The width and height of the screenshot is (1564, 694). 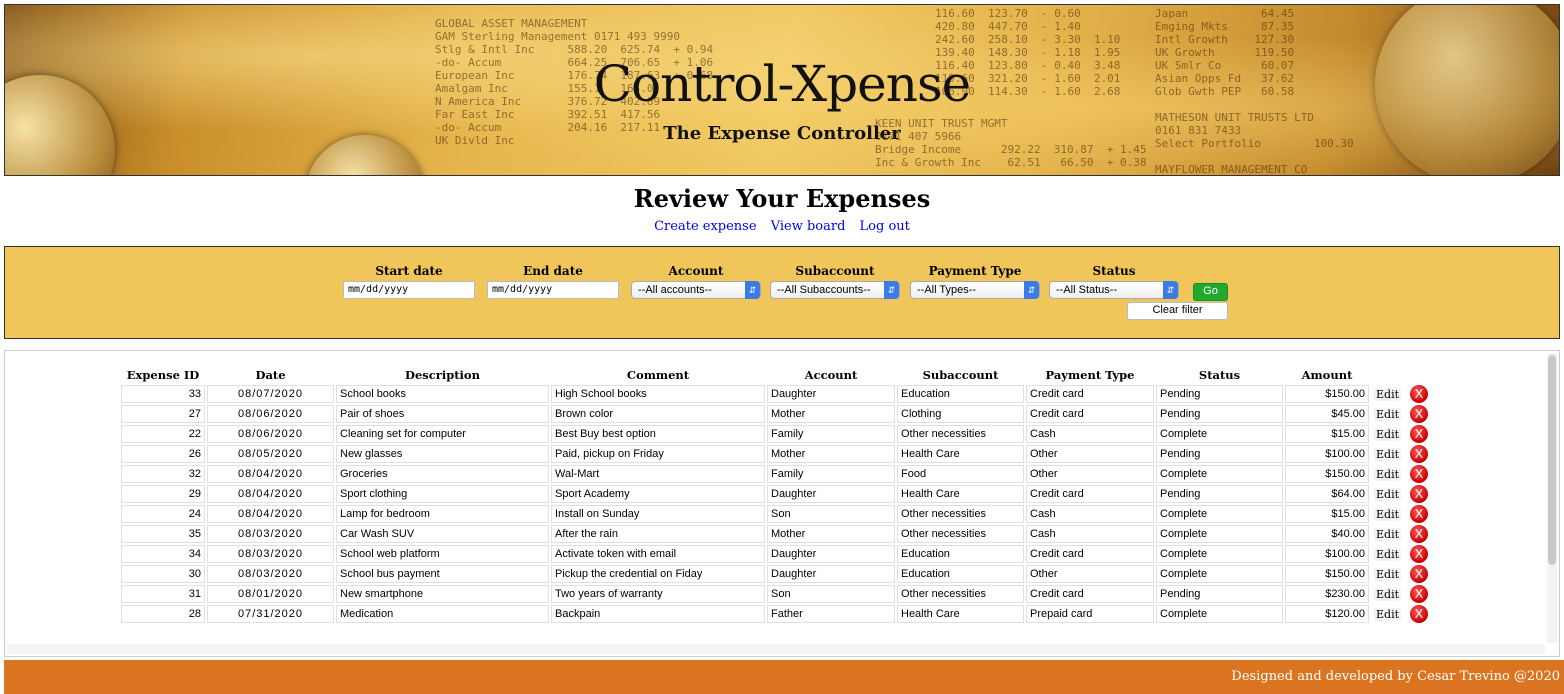 I want to click on cell-date: 08/04/2020, so click(x=270, y=494).